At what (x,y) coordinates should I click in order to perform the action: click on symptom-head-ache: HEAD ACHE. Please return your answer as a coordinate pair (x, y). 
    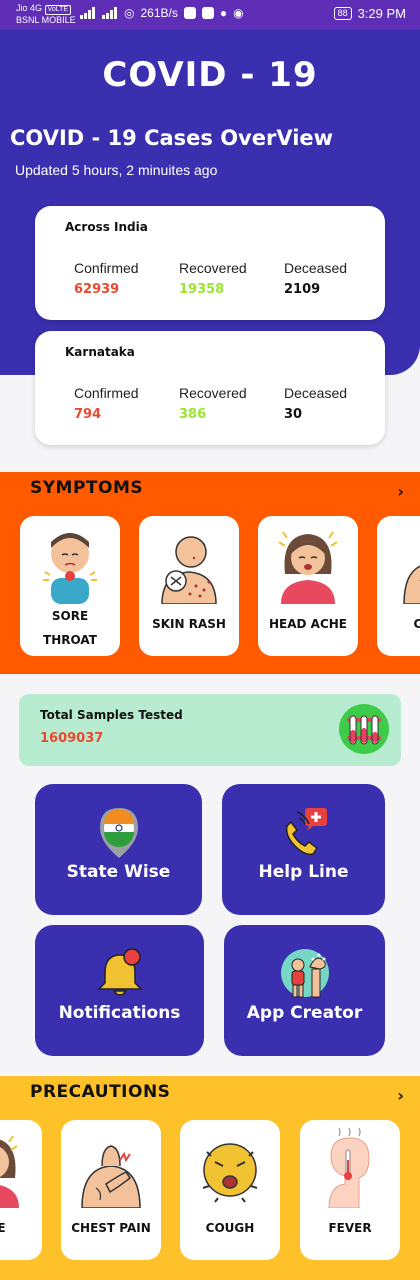
    Looking at the image, I should click on (308, 586).